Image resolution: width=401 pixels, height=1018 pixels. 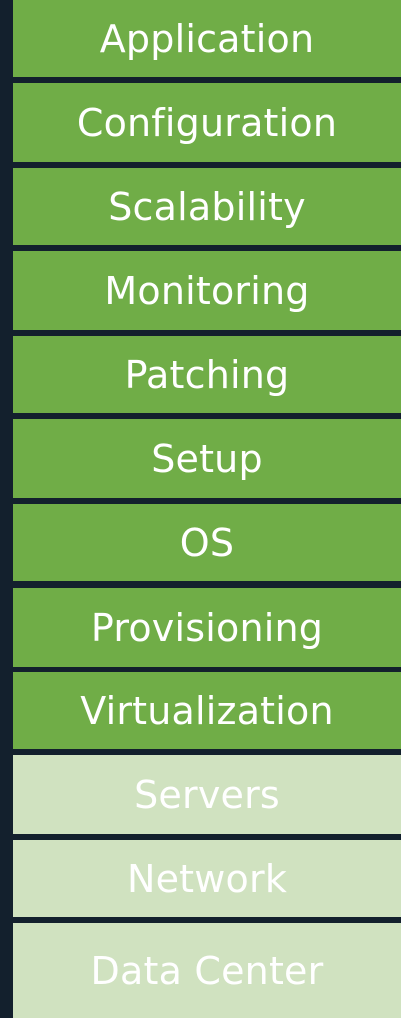 I want to click on layer-label: Provisioning, so click(x=207, y=627).